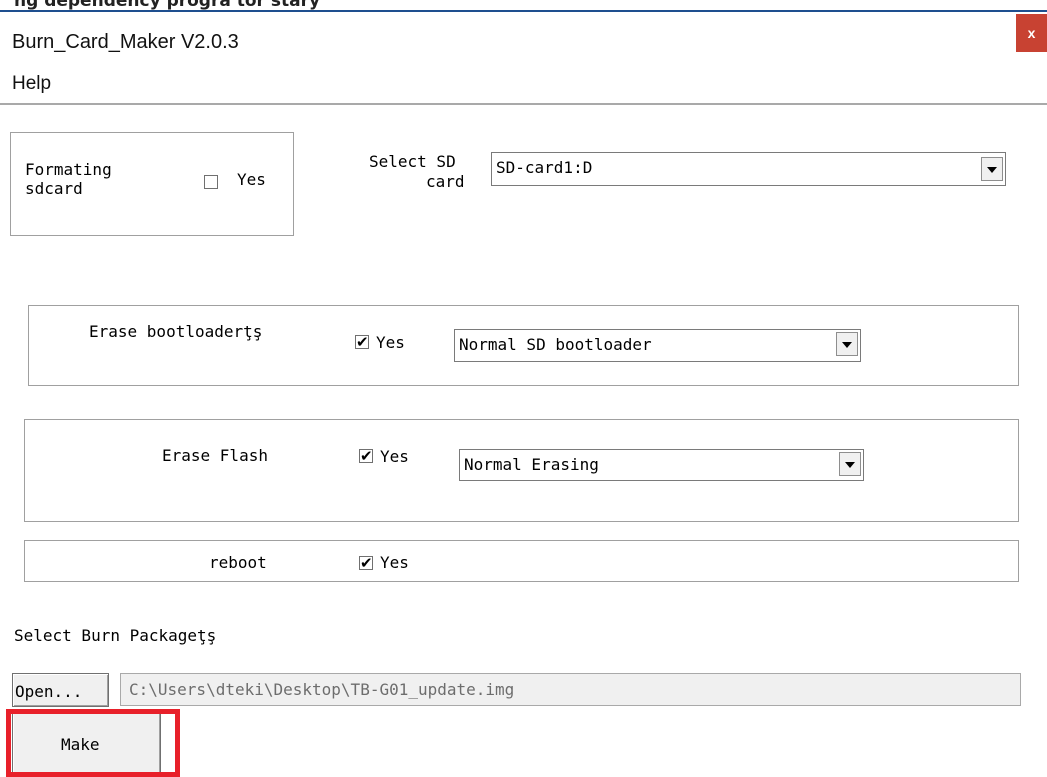 This screenshot has height=777, width=1047. What do you see at coordinates (394, 456) in the screenshot?
I see `erase-flash-yes-label: Yes` at bounding box center [394, 456].